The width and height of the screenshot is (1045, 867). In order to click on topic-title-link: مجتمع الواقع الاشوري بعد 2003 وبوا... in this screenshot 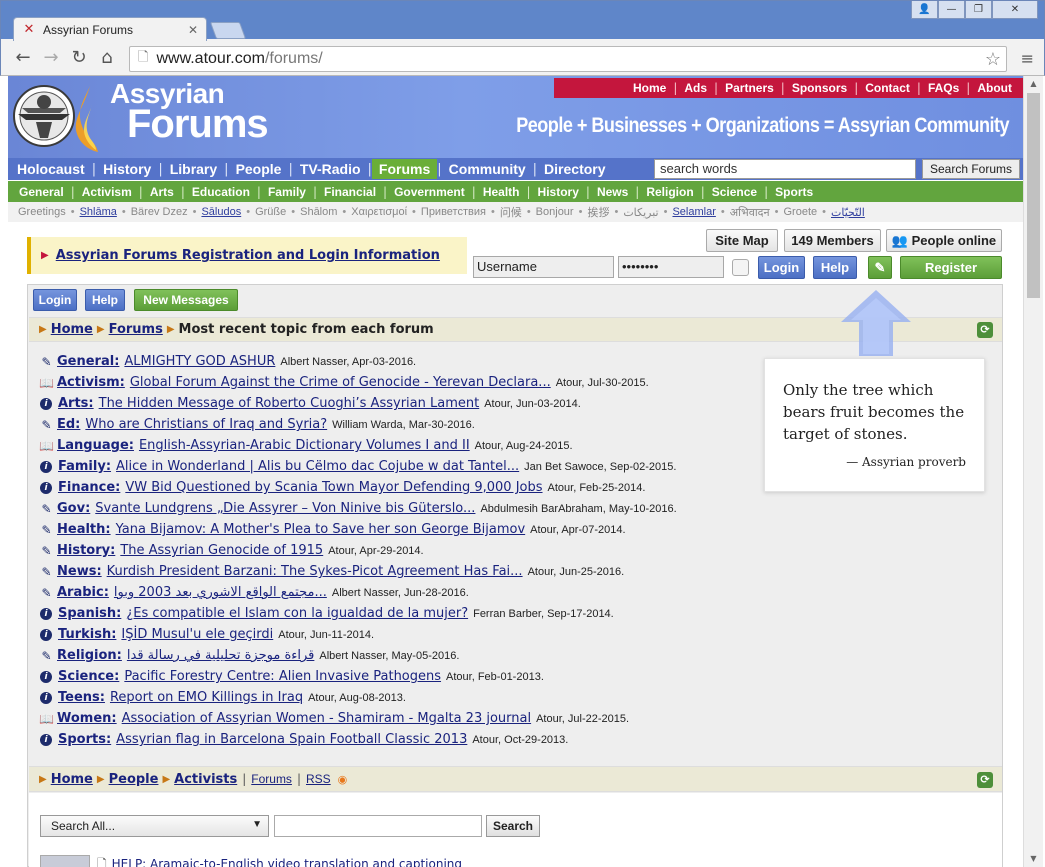, I will do `click(220, 592)`.